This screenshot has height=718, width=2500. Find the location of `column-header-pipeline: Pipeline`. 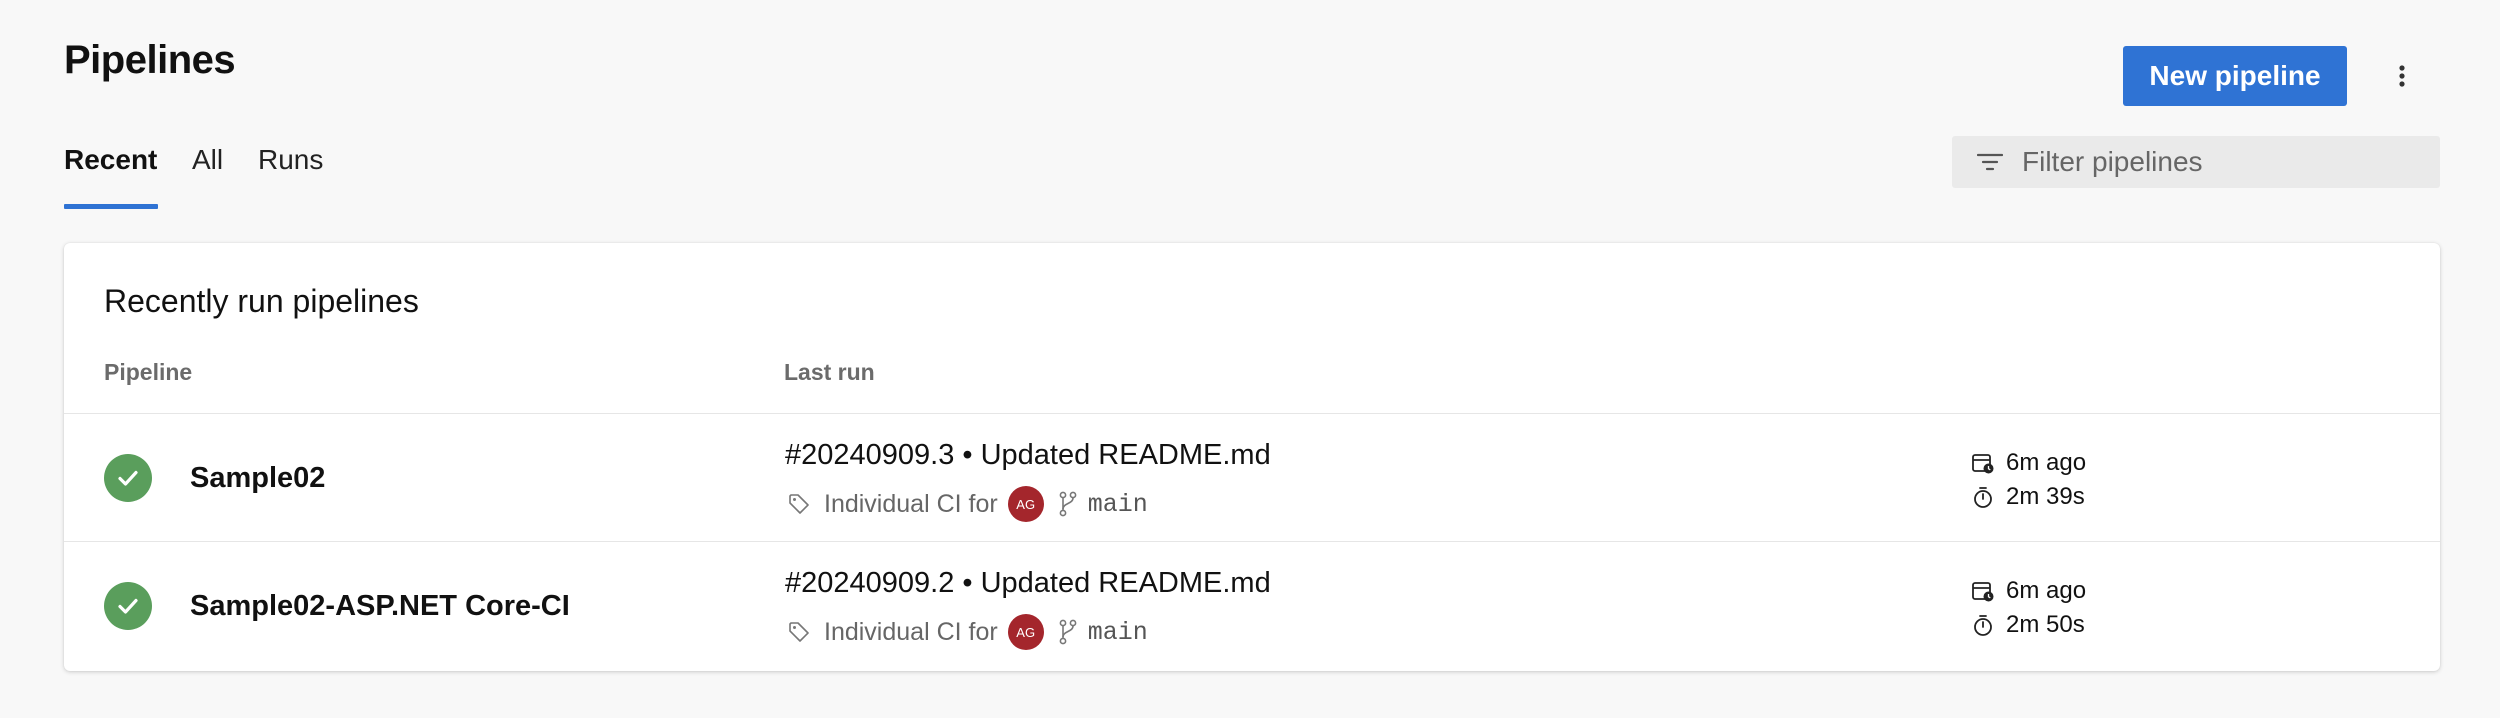

column-header-pipeline: Pipeline is located at coordinates (148, 372).